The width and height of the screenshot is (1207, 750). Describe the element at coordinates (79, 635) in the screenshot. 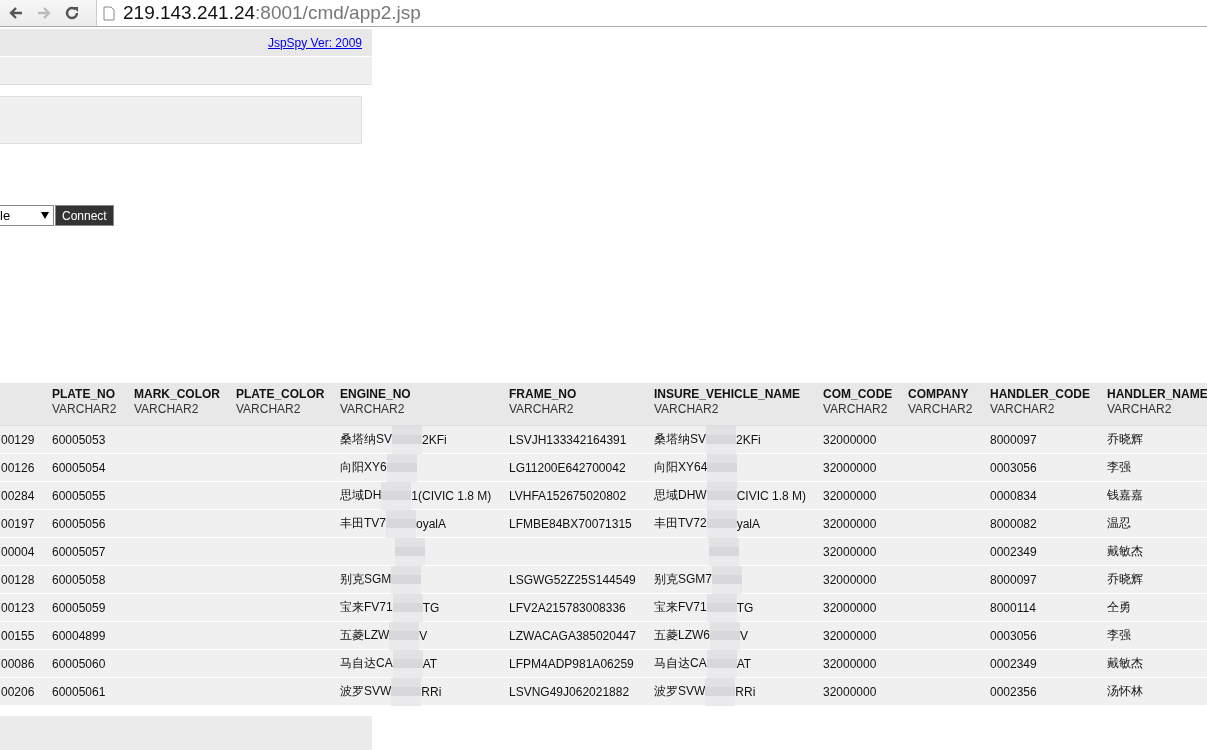

I see `table-cell: 60004899` at that location.